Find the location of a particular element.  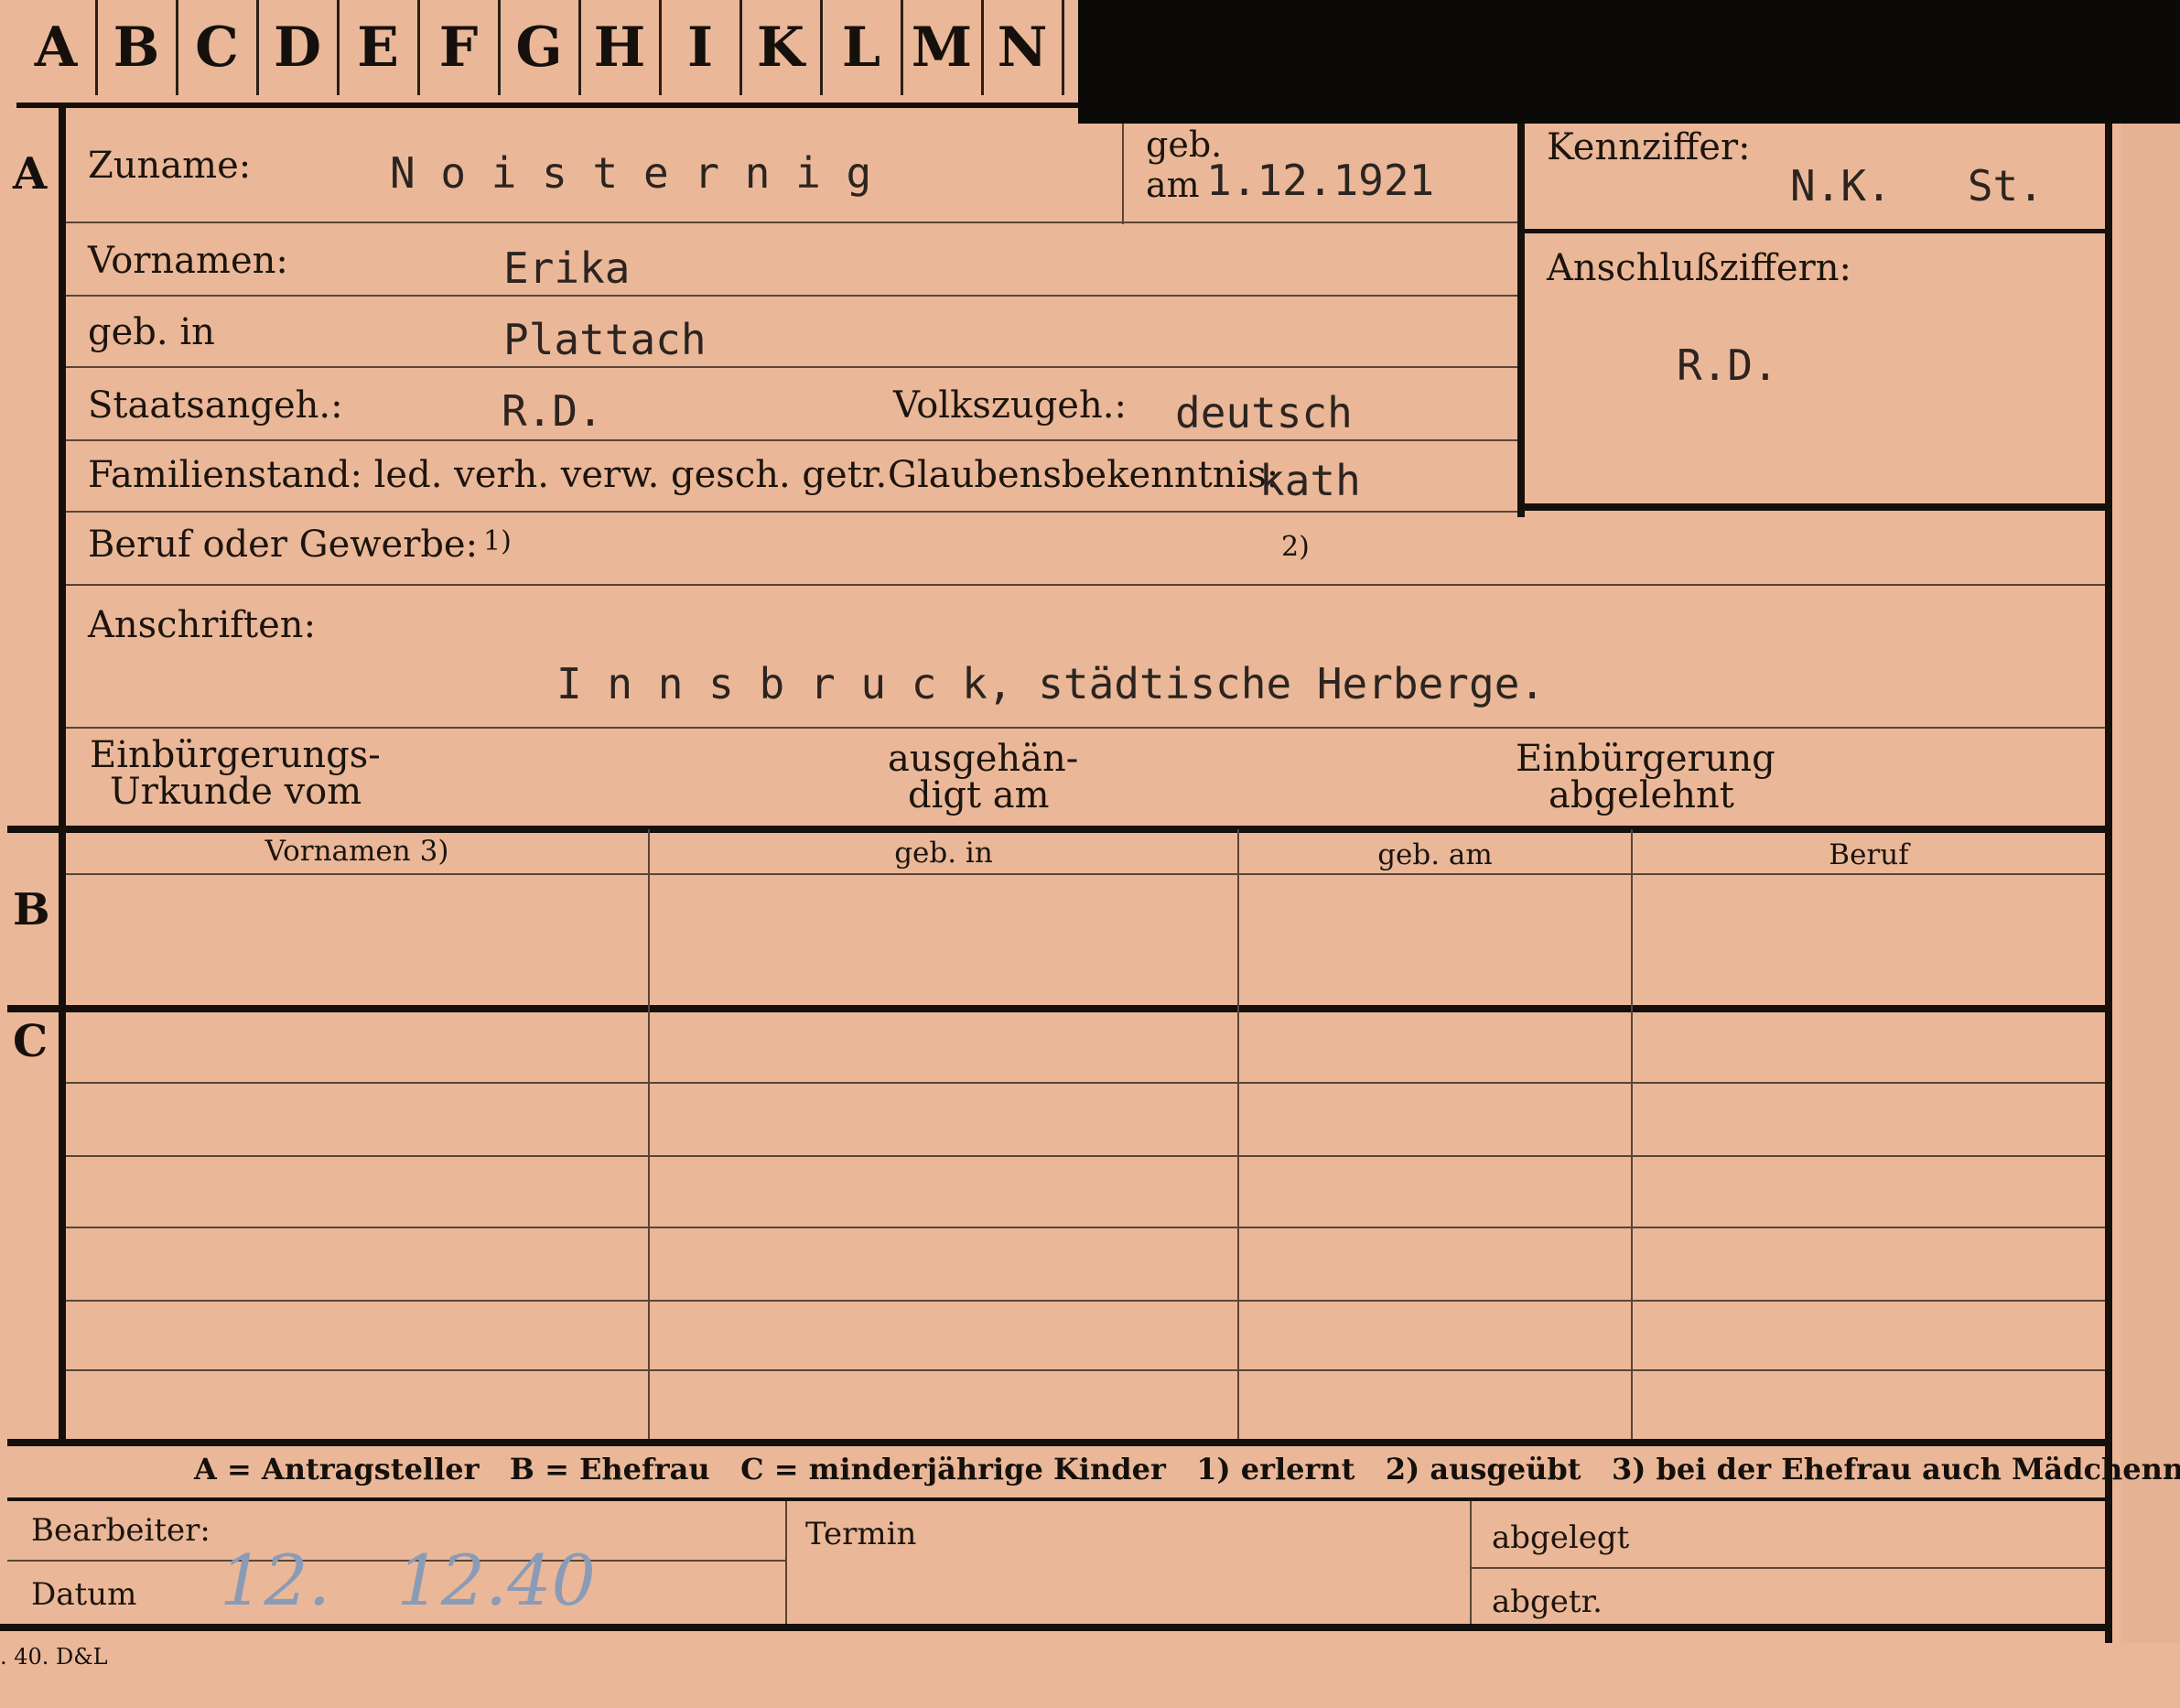

datum-label: Datum is located at coordinates (84, 1594).